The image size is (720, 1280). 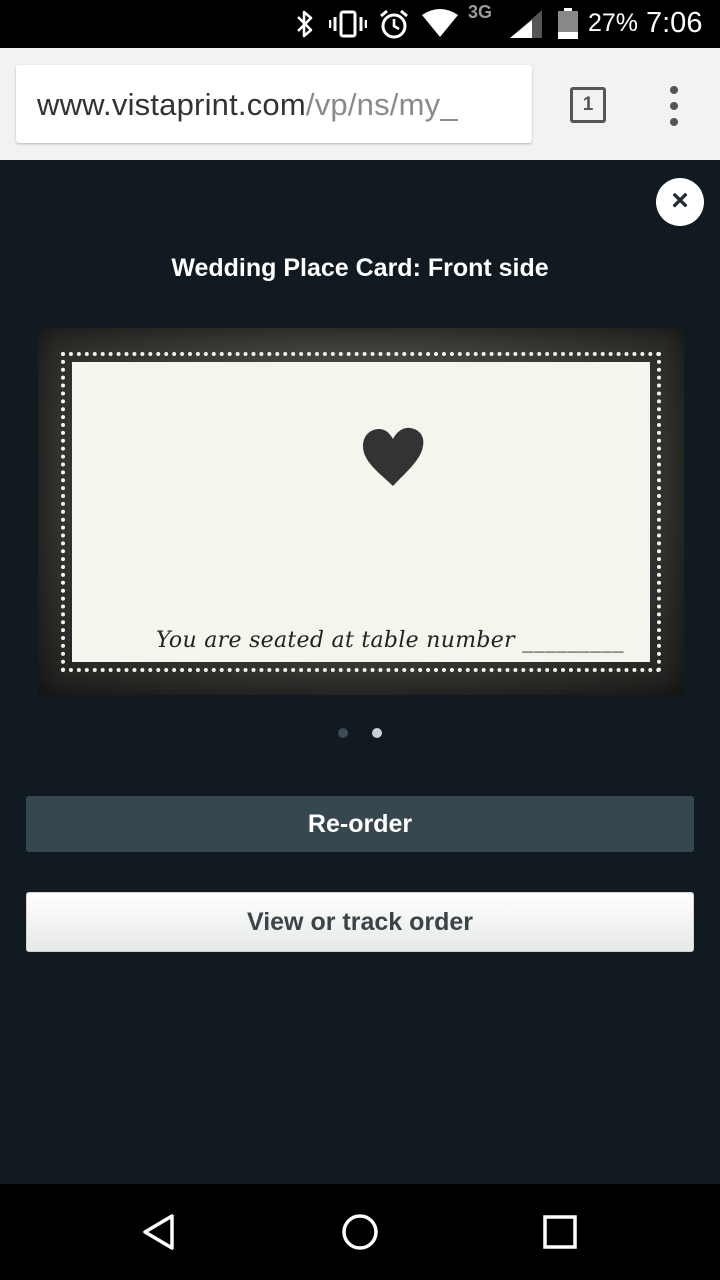 What do you see at coordinates (560, 1232) in the screenshot?
I see `recents-icon` at bounding box center [560, 1232].